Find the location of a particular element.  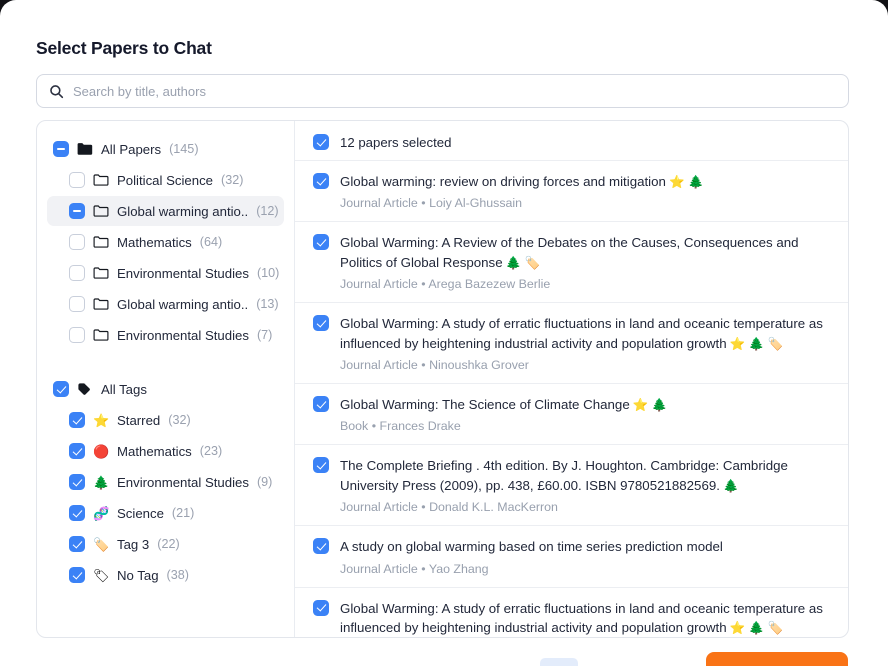

sidebar-item-count: (12) is located at coordinates (267, 211).